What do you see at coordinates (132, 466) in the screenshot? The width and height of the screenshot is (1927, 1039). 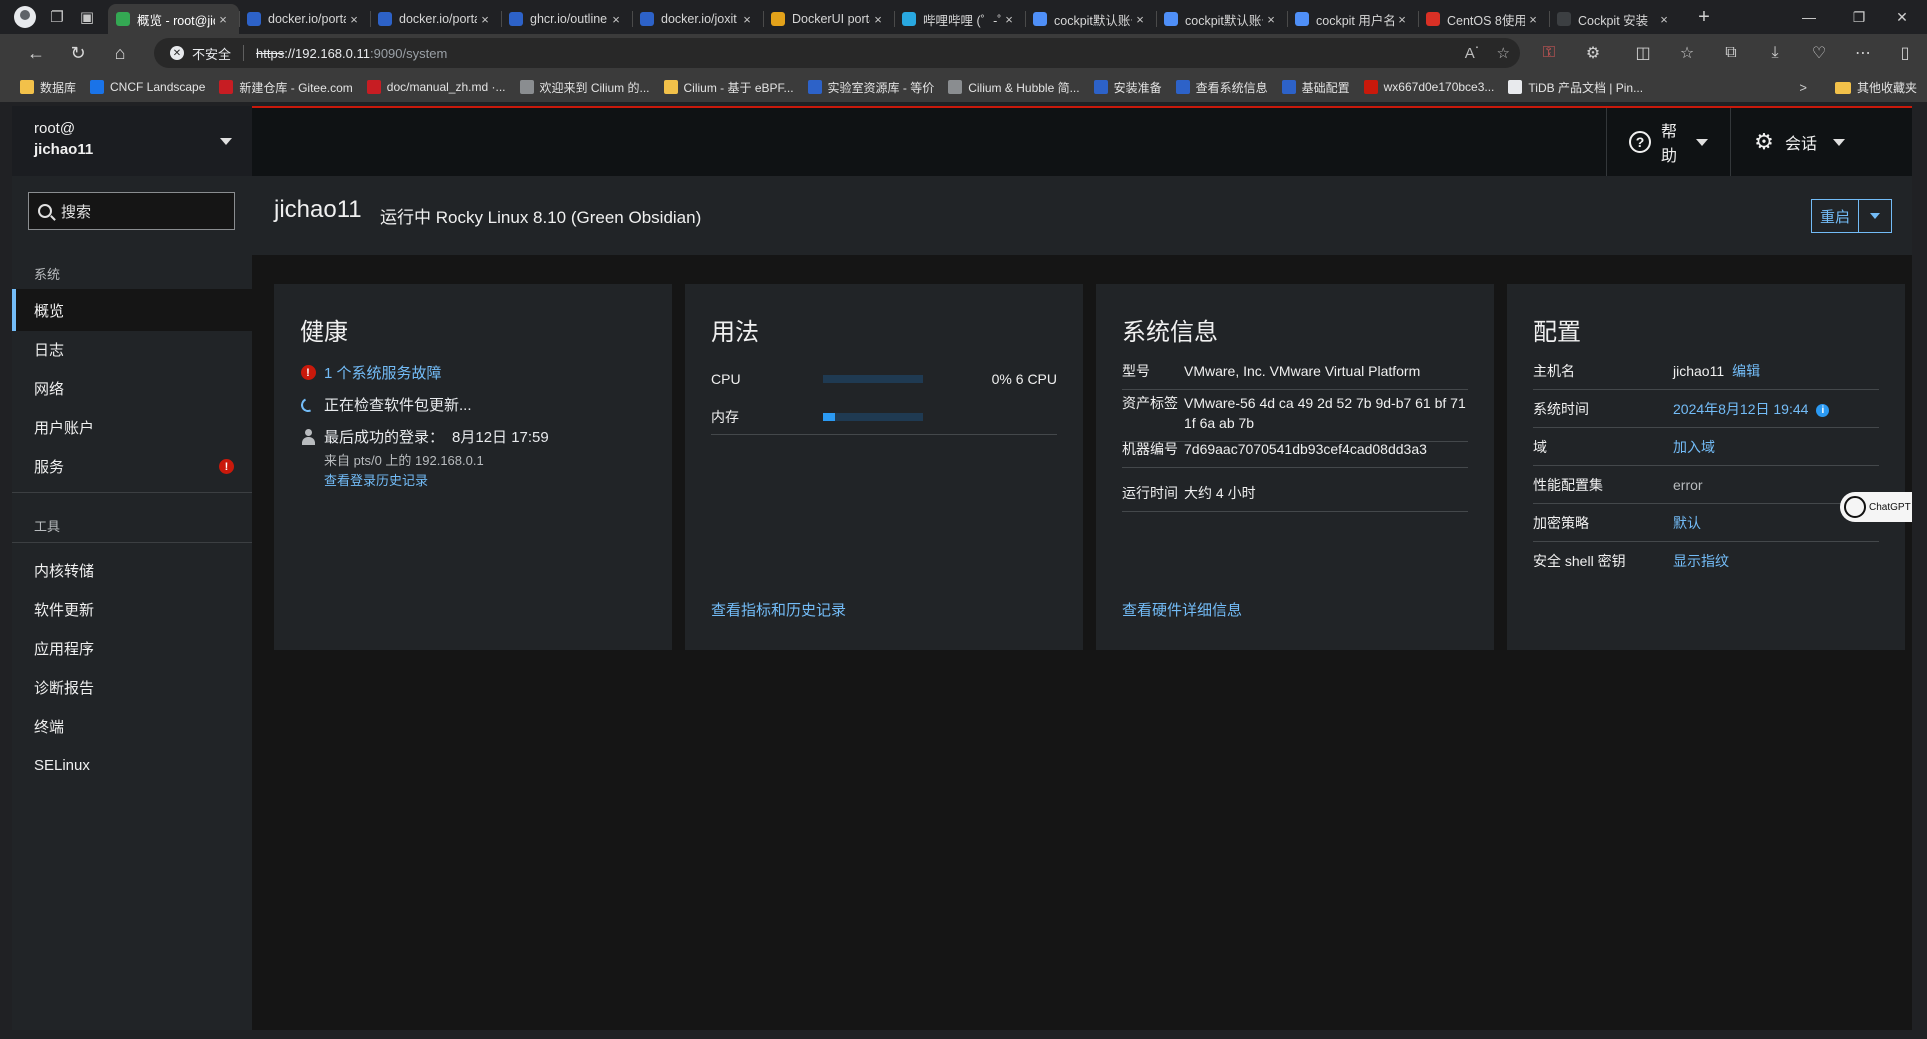 I see `sidebar-item-services: 服务!` at bounding box center [132, 466].